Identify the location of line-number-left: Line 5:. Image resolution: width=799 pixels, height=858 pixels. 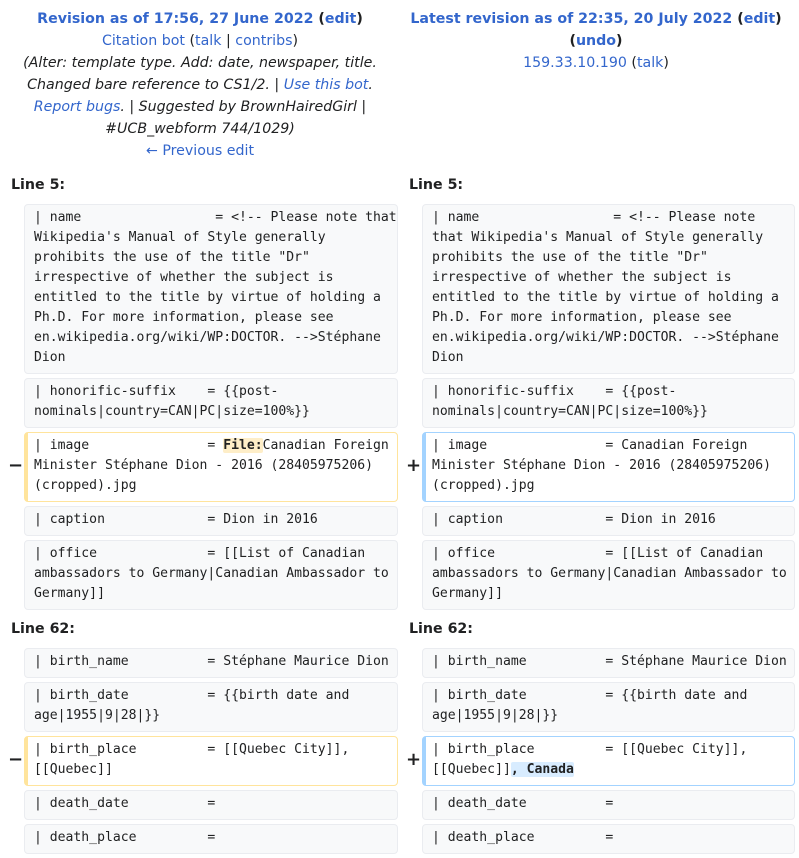
(38, 185).